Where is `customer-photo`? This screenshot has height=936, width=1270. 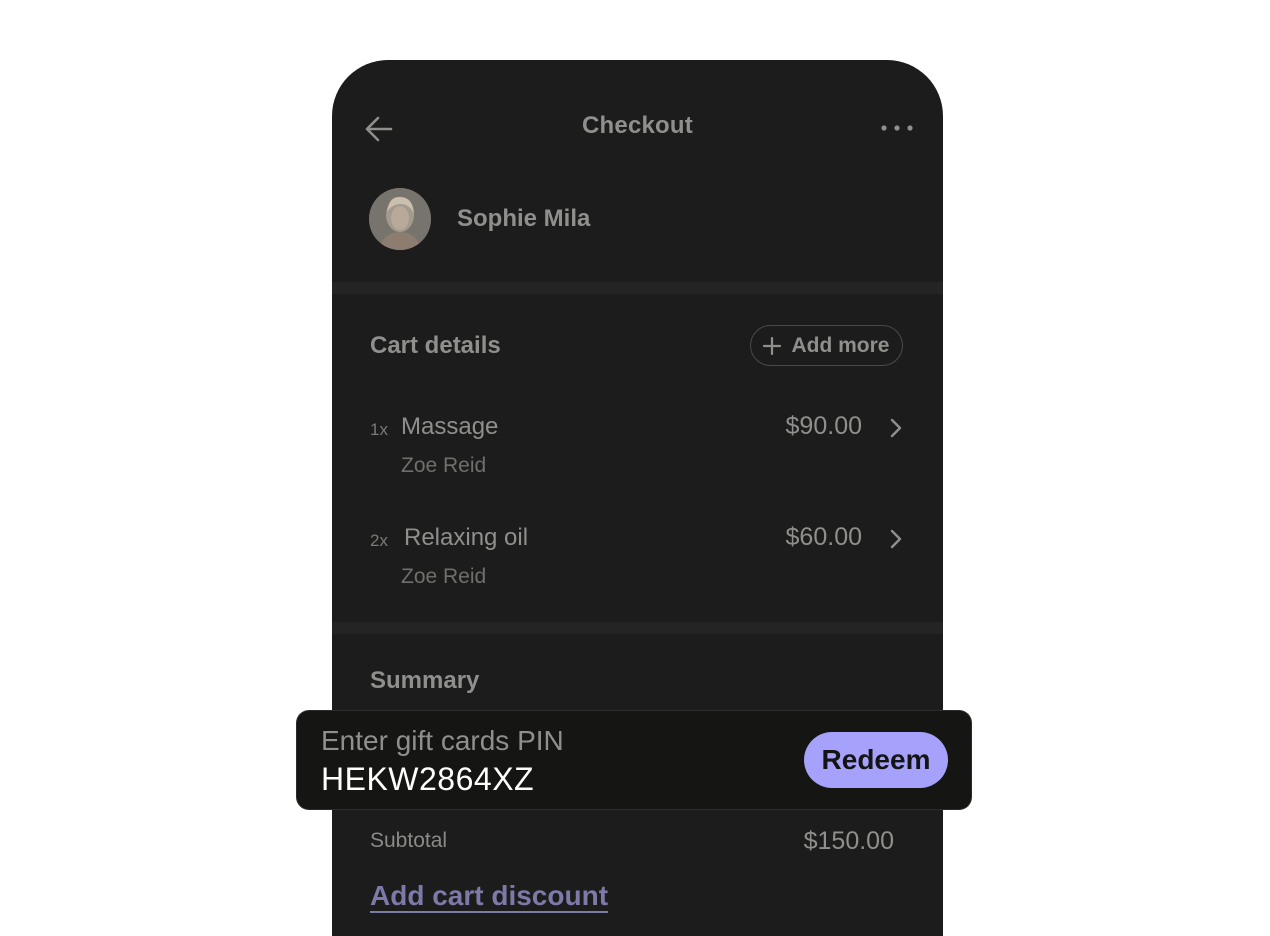 customer-photo is located at coordinates (400, 219).